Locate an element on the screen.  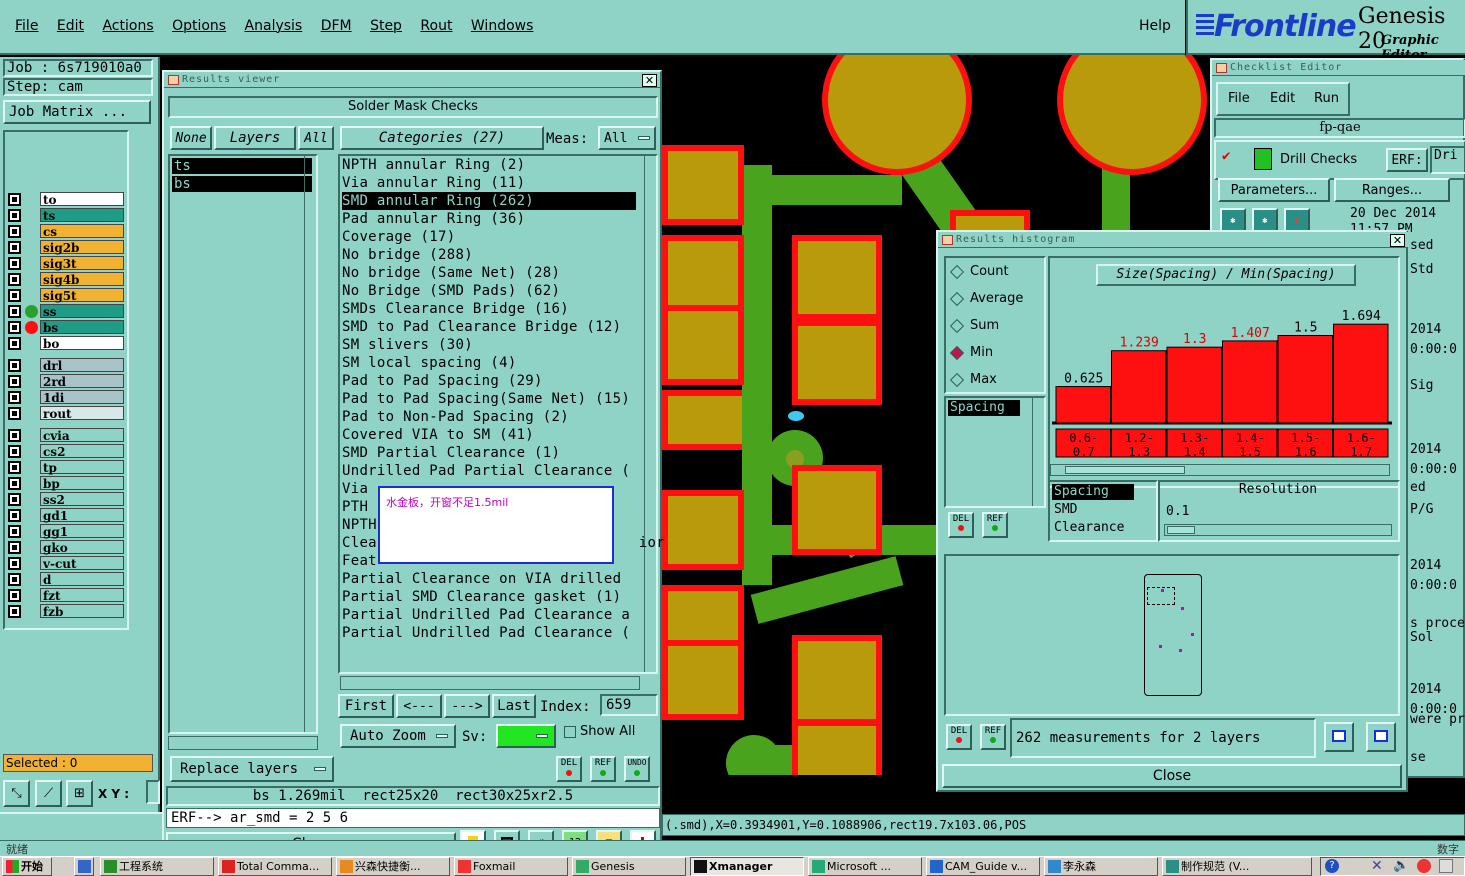
spacing-item-left: Spacing is located at coordinates (984, 408).